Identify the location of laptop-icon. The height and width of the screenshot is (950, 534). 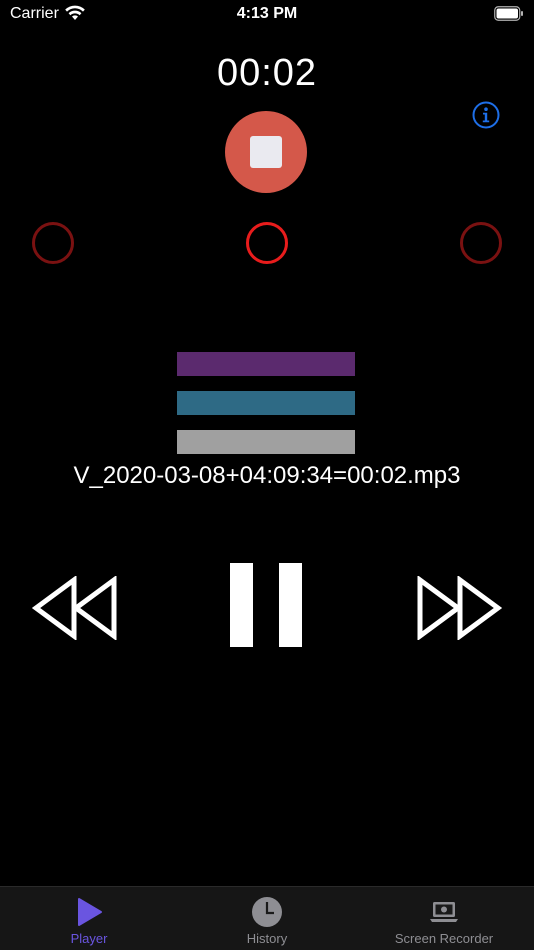
(444, 912).